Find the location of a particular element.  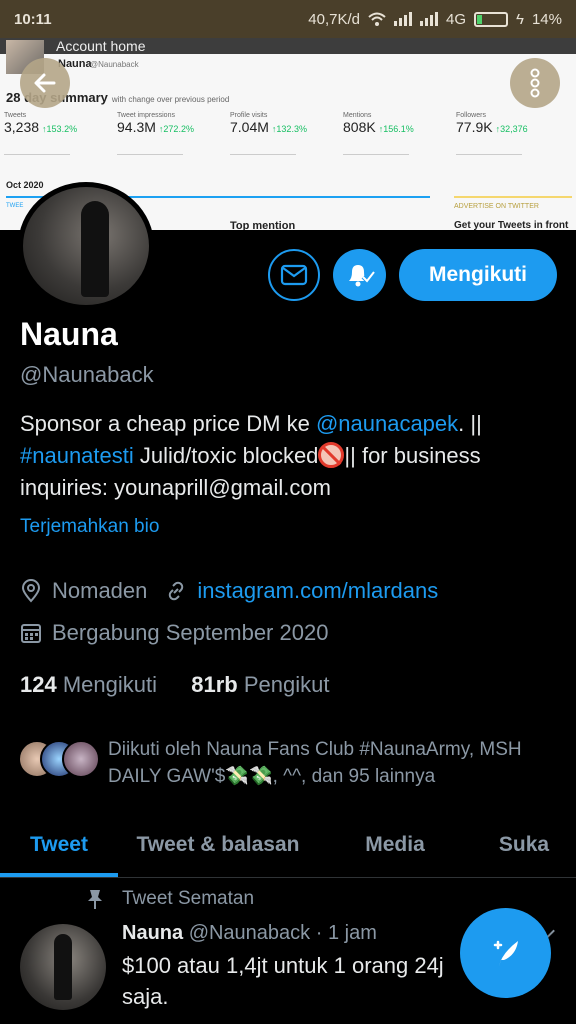

more-vertical-icon is located at coordinates (535, 83).